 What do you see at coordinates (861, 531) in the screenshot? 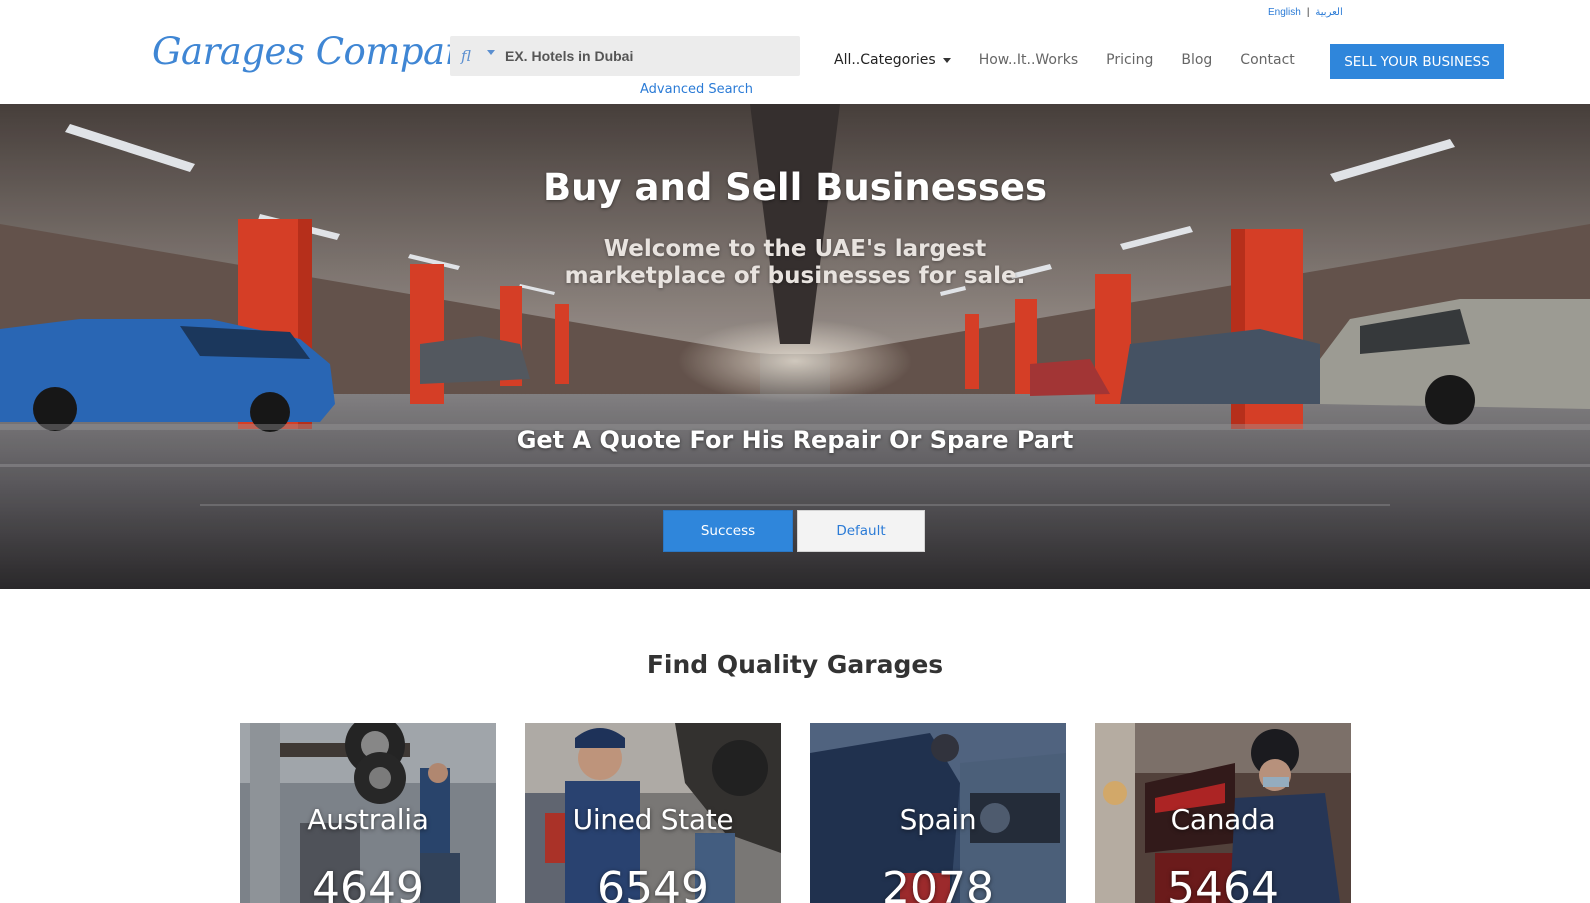
I see `default-button: Default` at bounding box center [861, 531].